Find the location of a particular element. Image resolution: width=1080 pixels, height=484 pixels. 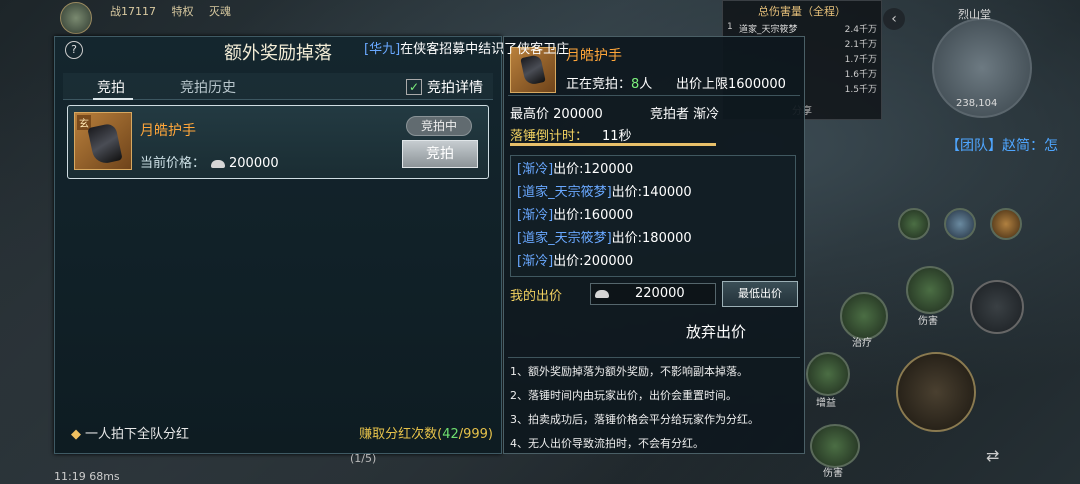

minimap: 烈山堂 238,104 is located at coordinates (982, 62).